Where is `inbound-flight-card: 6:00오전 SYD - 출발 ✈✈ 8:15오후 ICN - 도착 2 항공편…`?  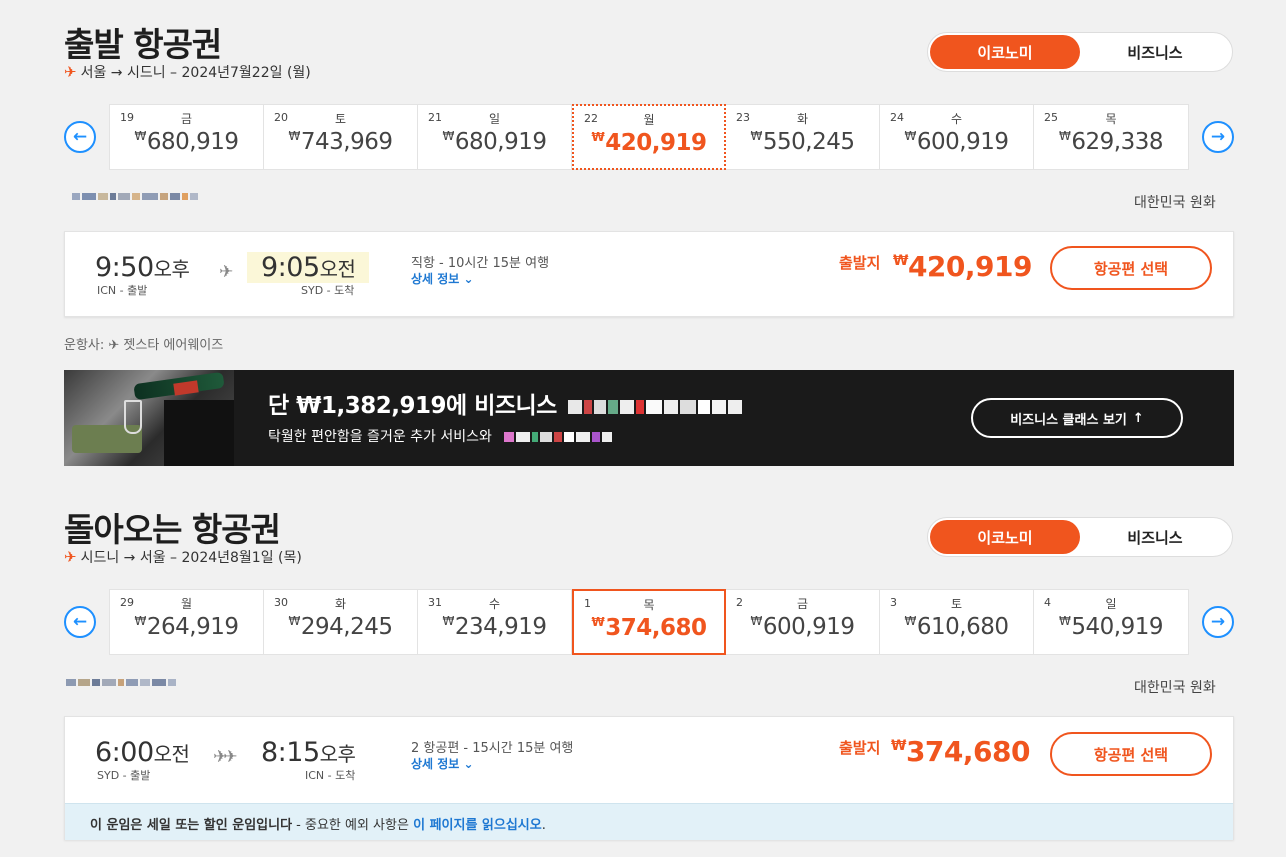
inbound-flight-card: 6:00오전 SYD - 출발 ✈✈ 8:15오후 ICN - 도착 2 항공편… is located at coordinates (649, 778).